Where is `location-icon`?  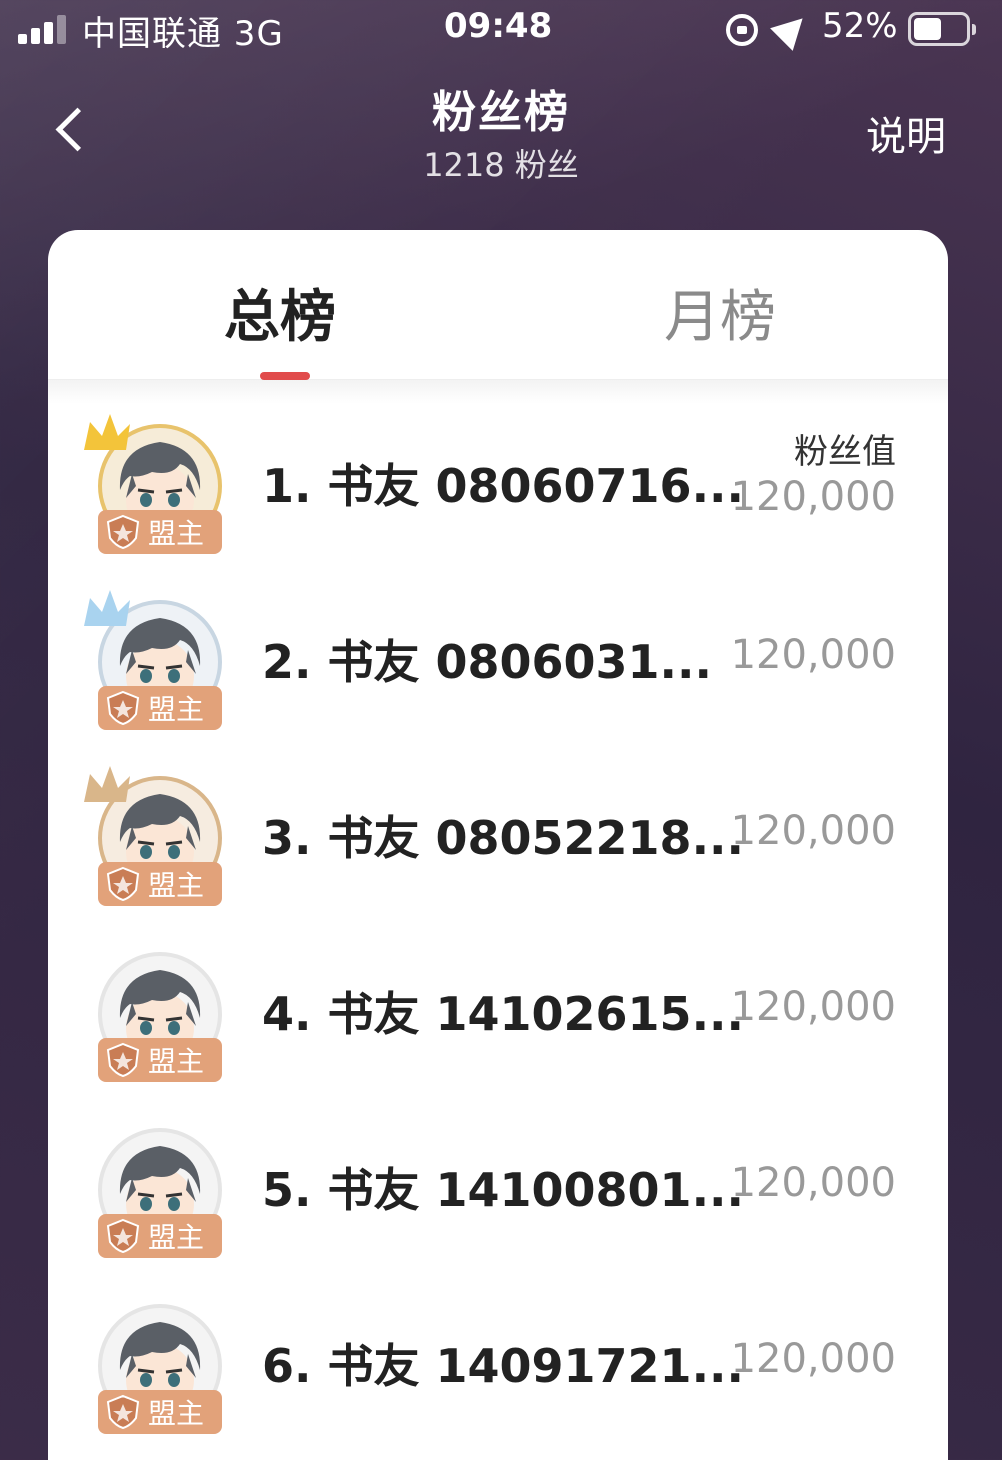 location-icon is located at coordinates (792, 29).